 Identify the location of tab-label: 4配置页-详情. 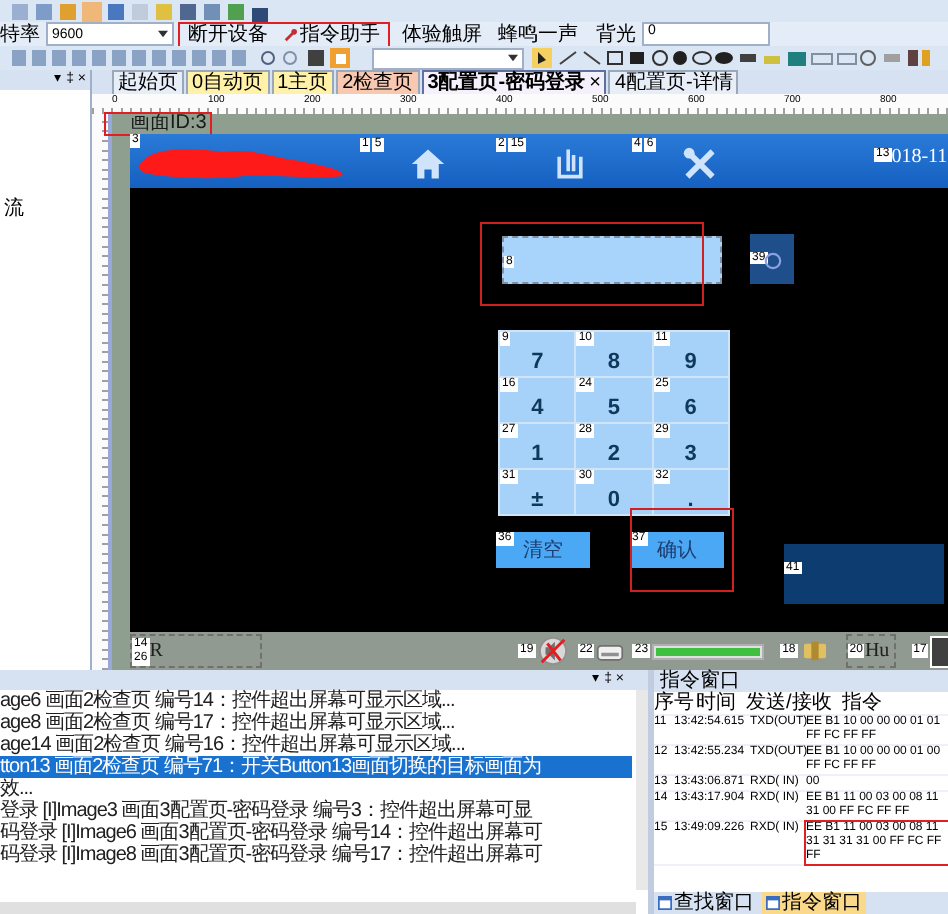
(673, 83).